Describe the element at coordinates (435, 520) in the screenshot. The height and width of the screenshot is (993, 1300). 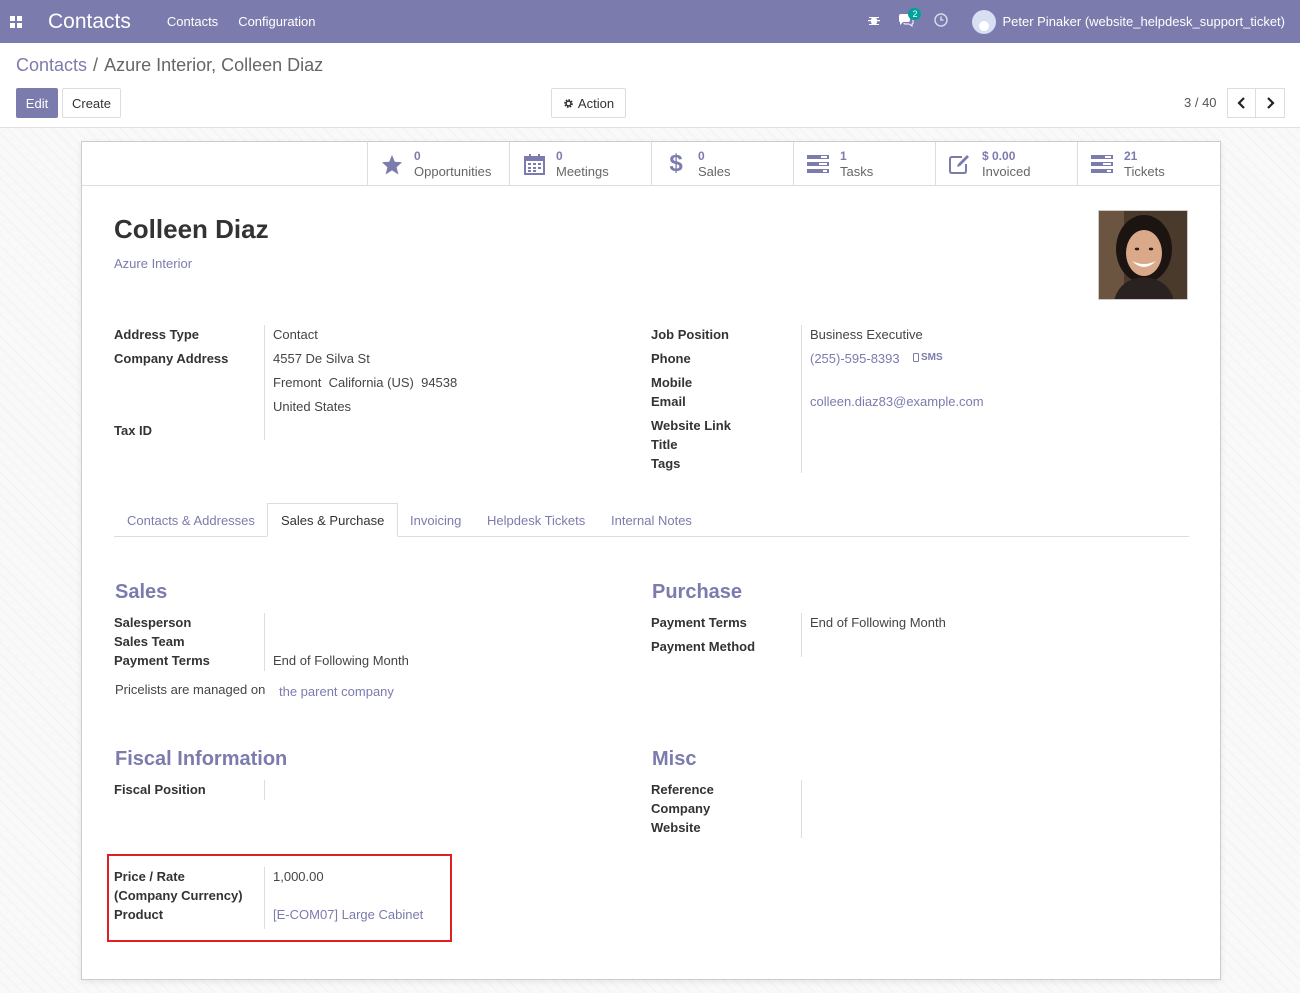
I see `tab-invoicing: Invoicing` at that location.